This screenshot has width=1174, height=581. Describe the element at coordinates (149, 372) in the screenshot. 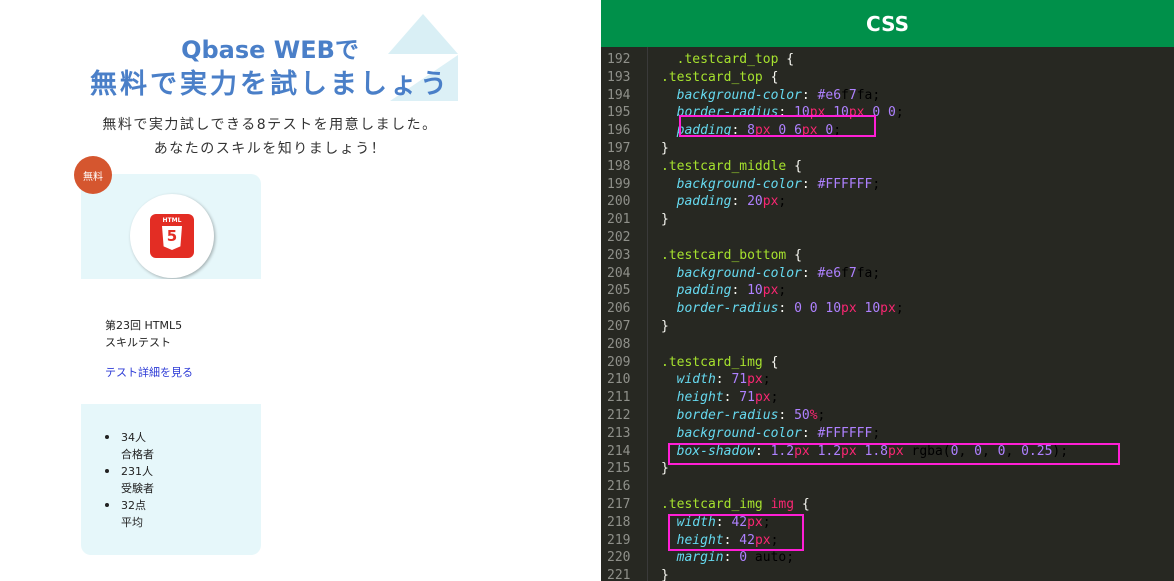

I see `test-detail-link: テスト詳細を見る` at that location.